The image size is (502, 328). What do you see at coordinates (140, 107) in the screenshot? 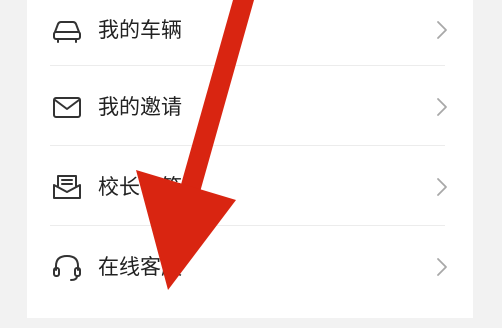
I see `menu-item-label: 我的邀请` at bounding box center [140, 107].